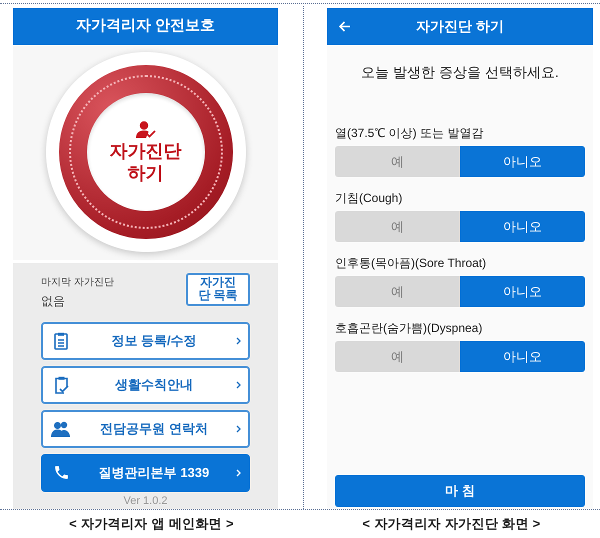 This screenshot has height=538, width=600. What do you see at coordinates (146, 152) in the screenshot?
I see `self-check-button: 자가진단 하기` at bounding box center [146, 152].